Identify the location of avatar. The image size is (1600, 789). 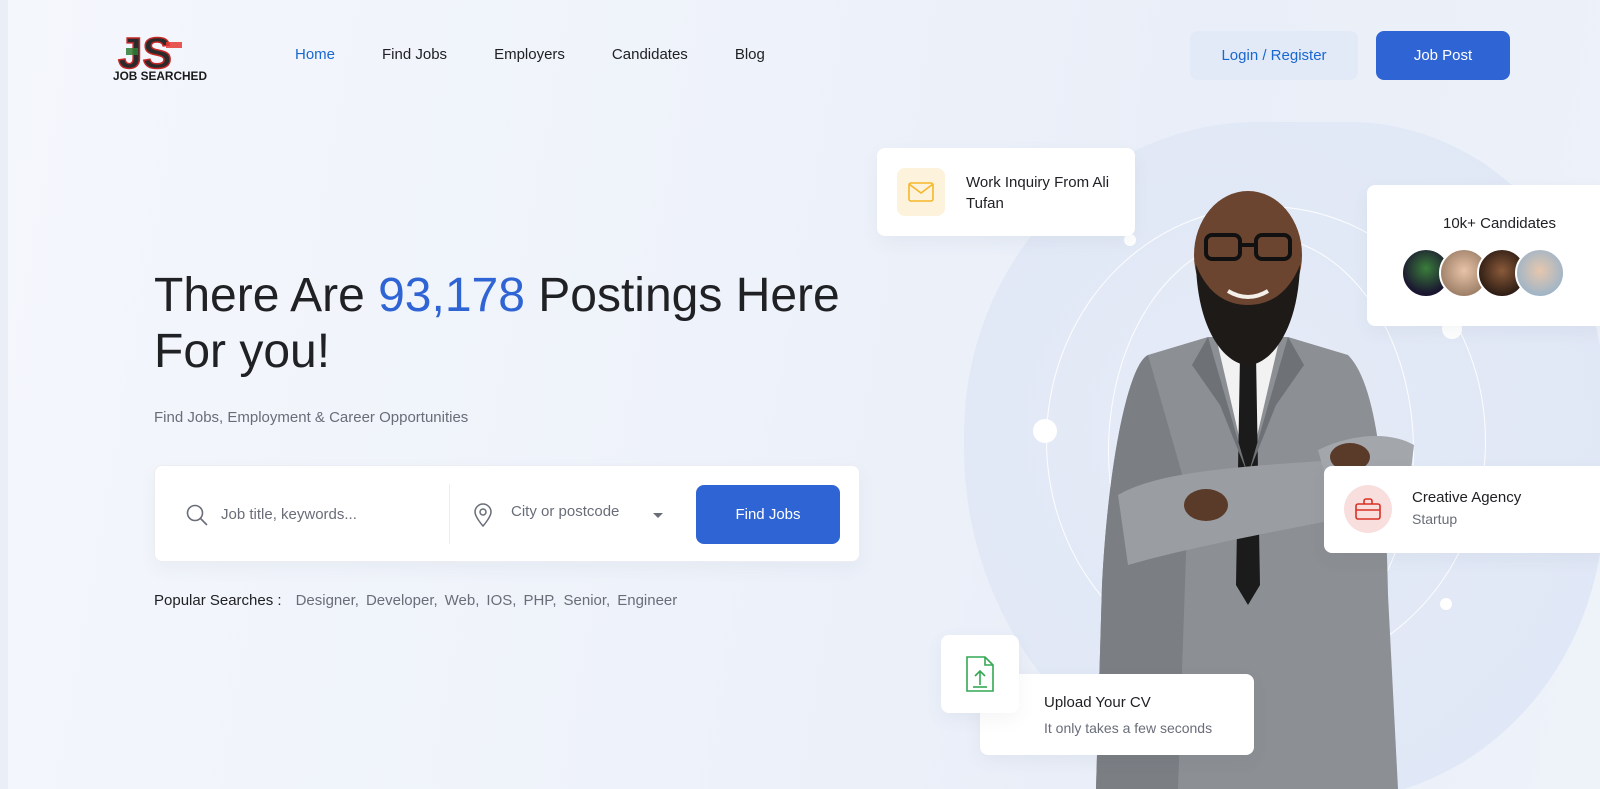
(1540, 273).